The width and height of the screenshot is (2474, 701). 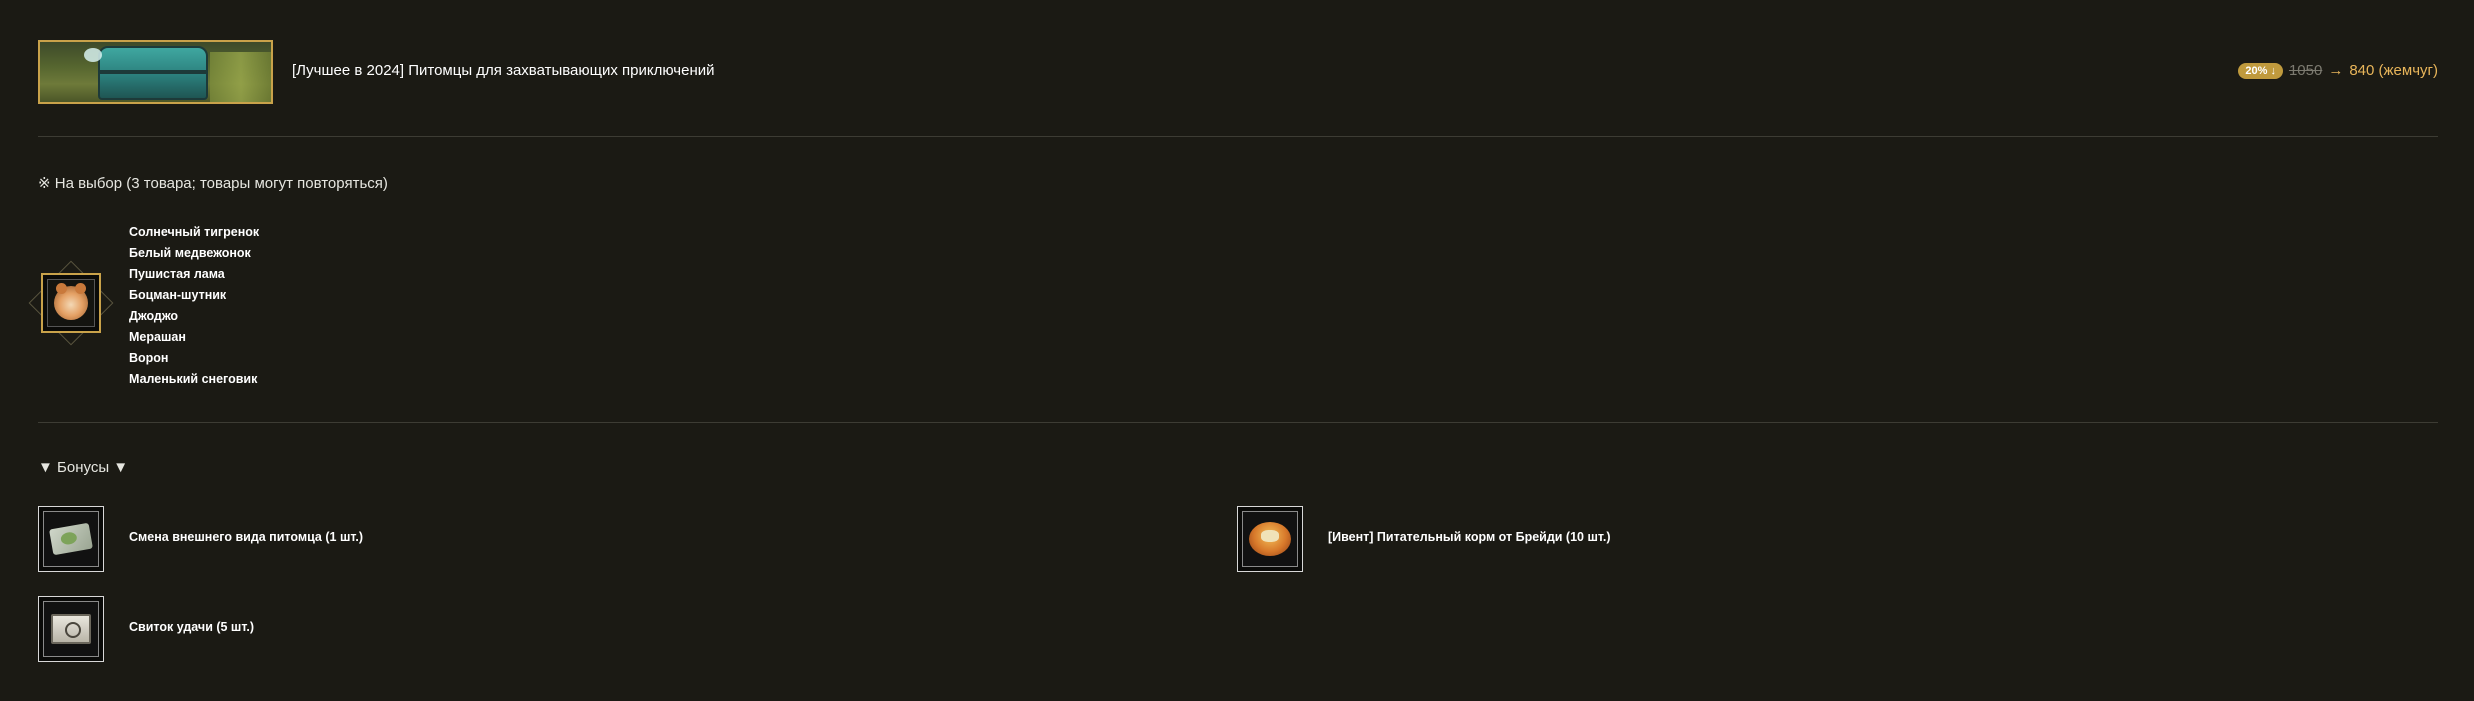 I want to click on pet-icon, so click(x=71, y=303).